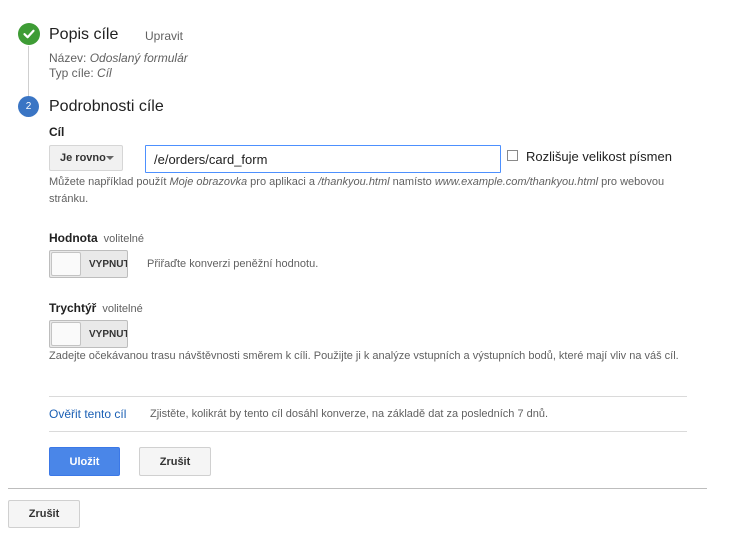 The height and width of the screenshot is (543, 741). Describe the element at coordinates (354, 182) in the screenshot. I see `help-text-example: /thankyou.html` at that location.